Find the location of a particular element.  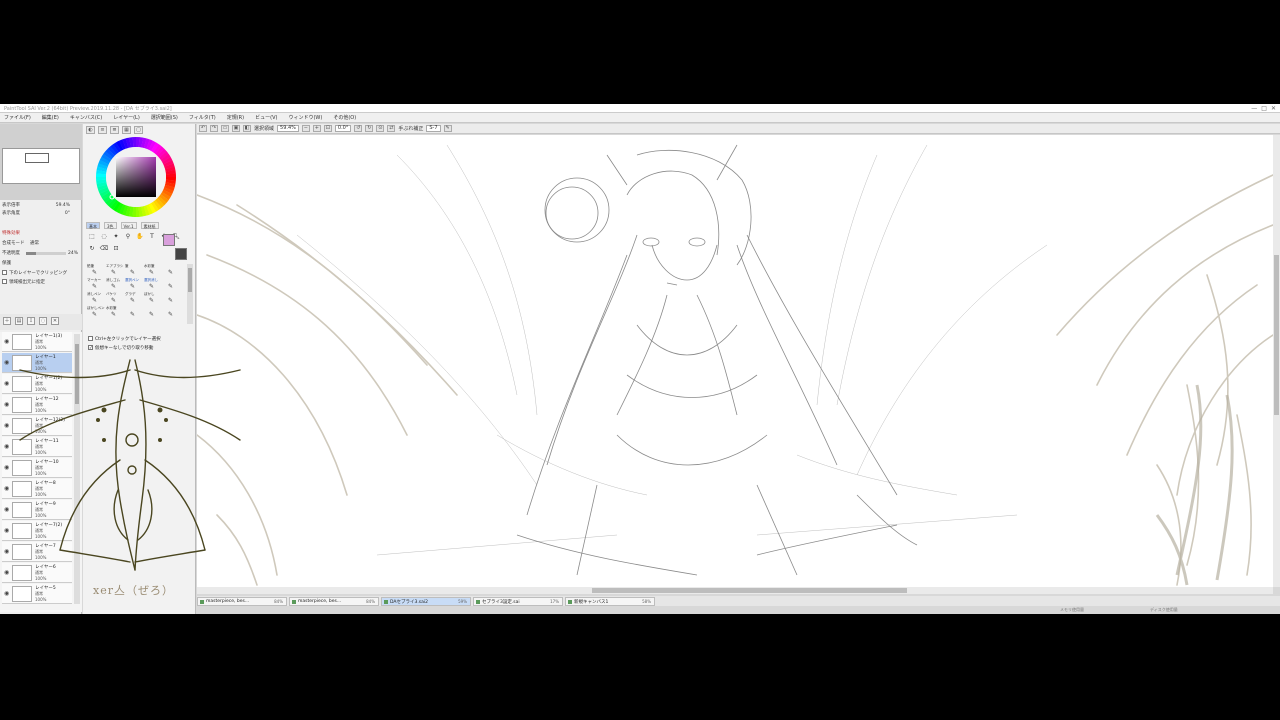

eyedropper-icon: ⚲ is located at coordinates (128, 237).